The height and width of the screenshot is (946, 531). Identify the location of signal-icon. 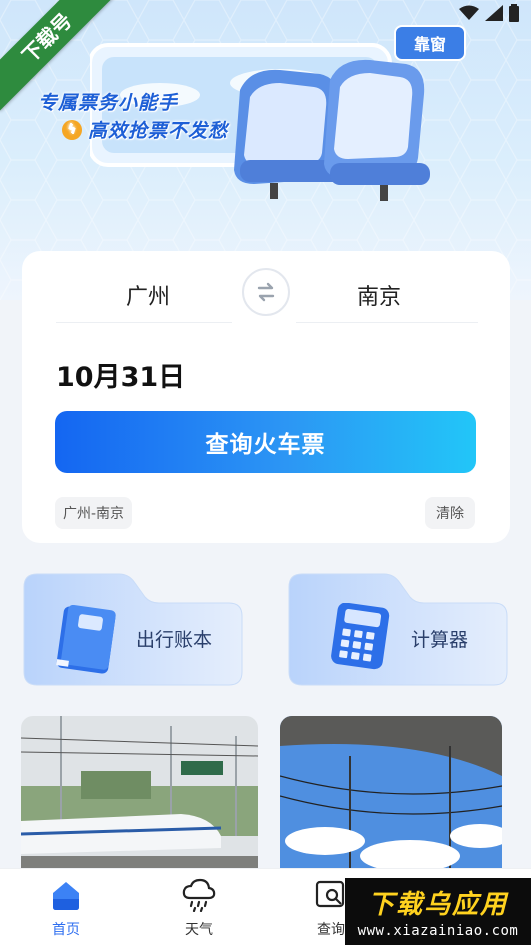
(494, 13).